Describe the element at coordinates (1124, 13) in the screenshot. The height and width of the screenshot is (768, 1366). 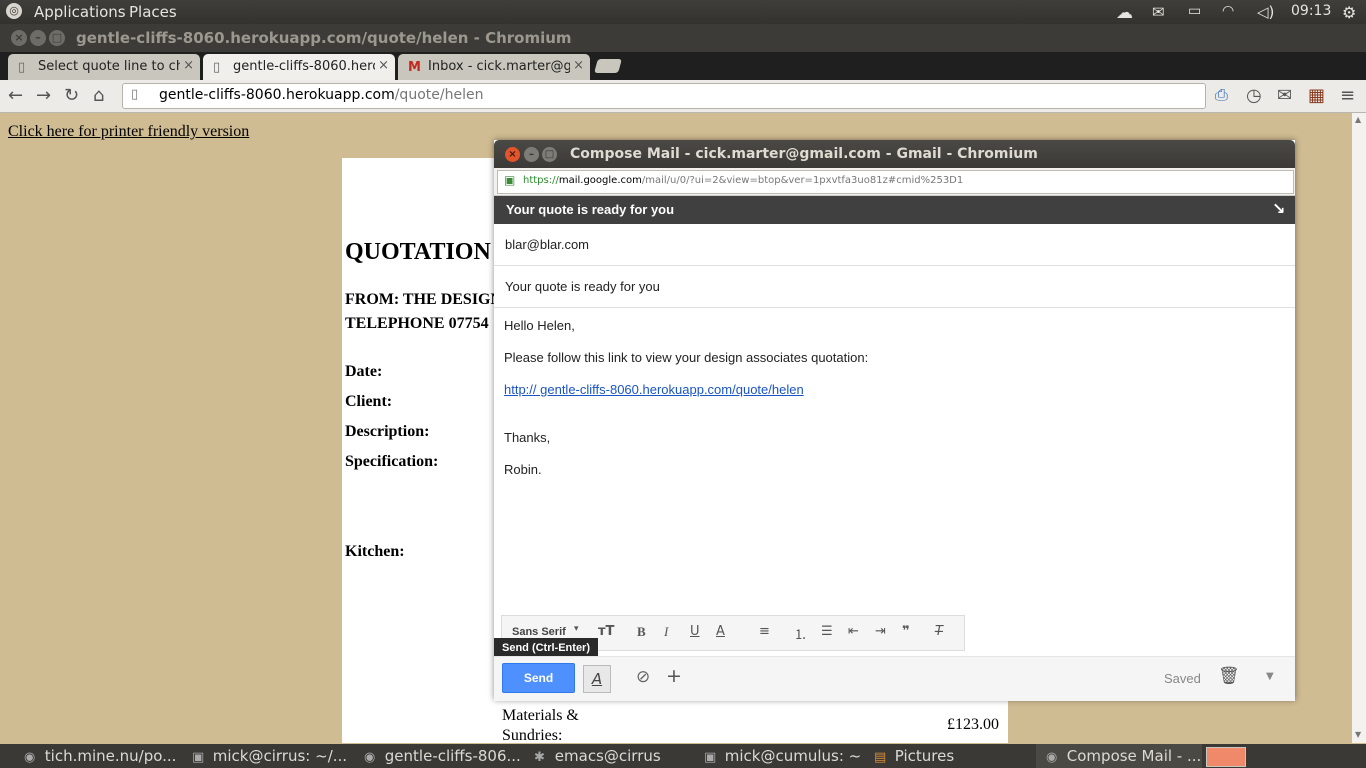
I see `cloud-icon: ☁` at that location.